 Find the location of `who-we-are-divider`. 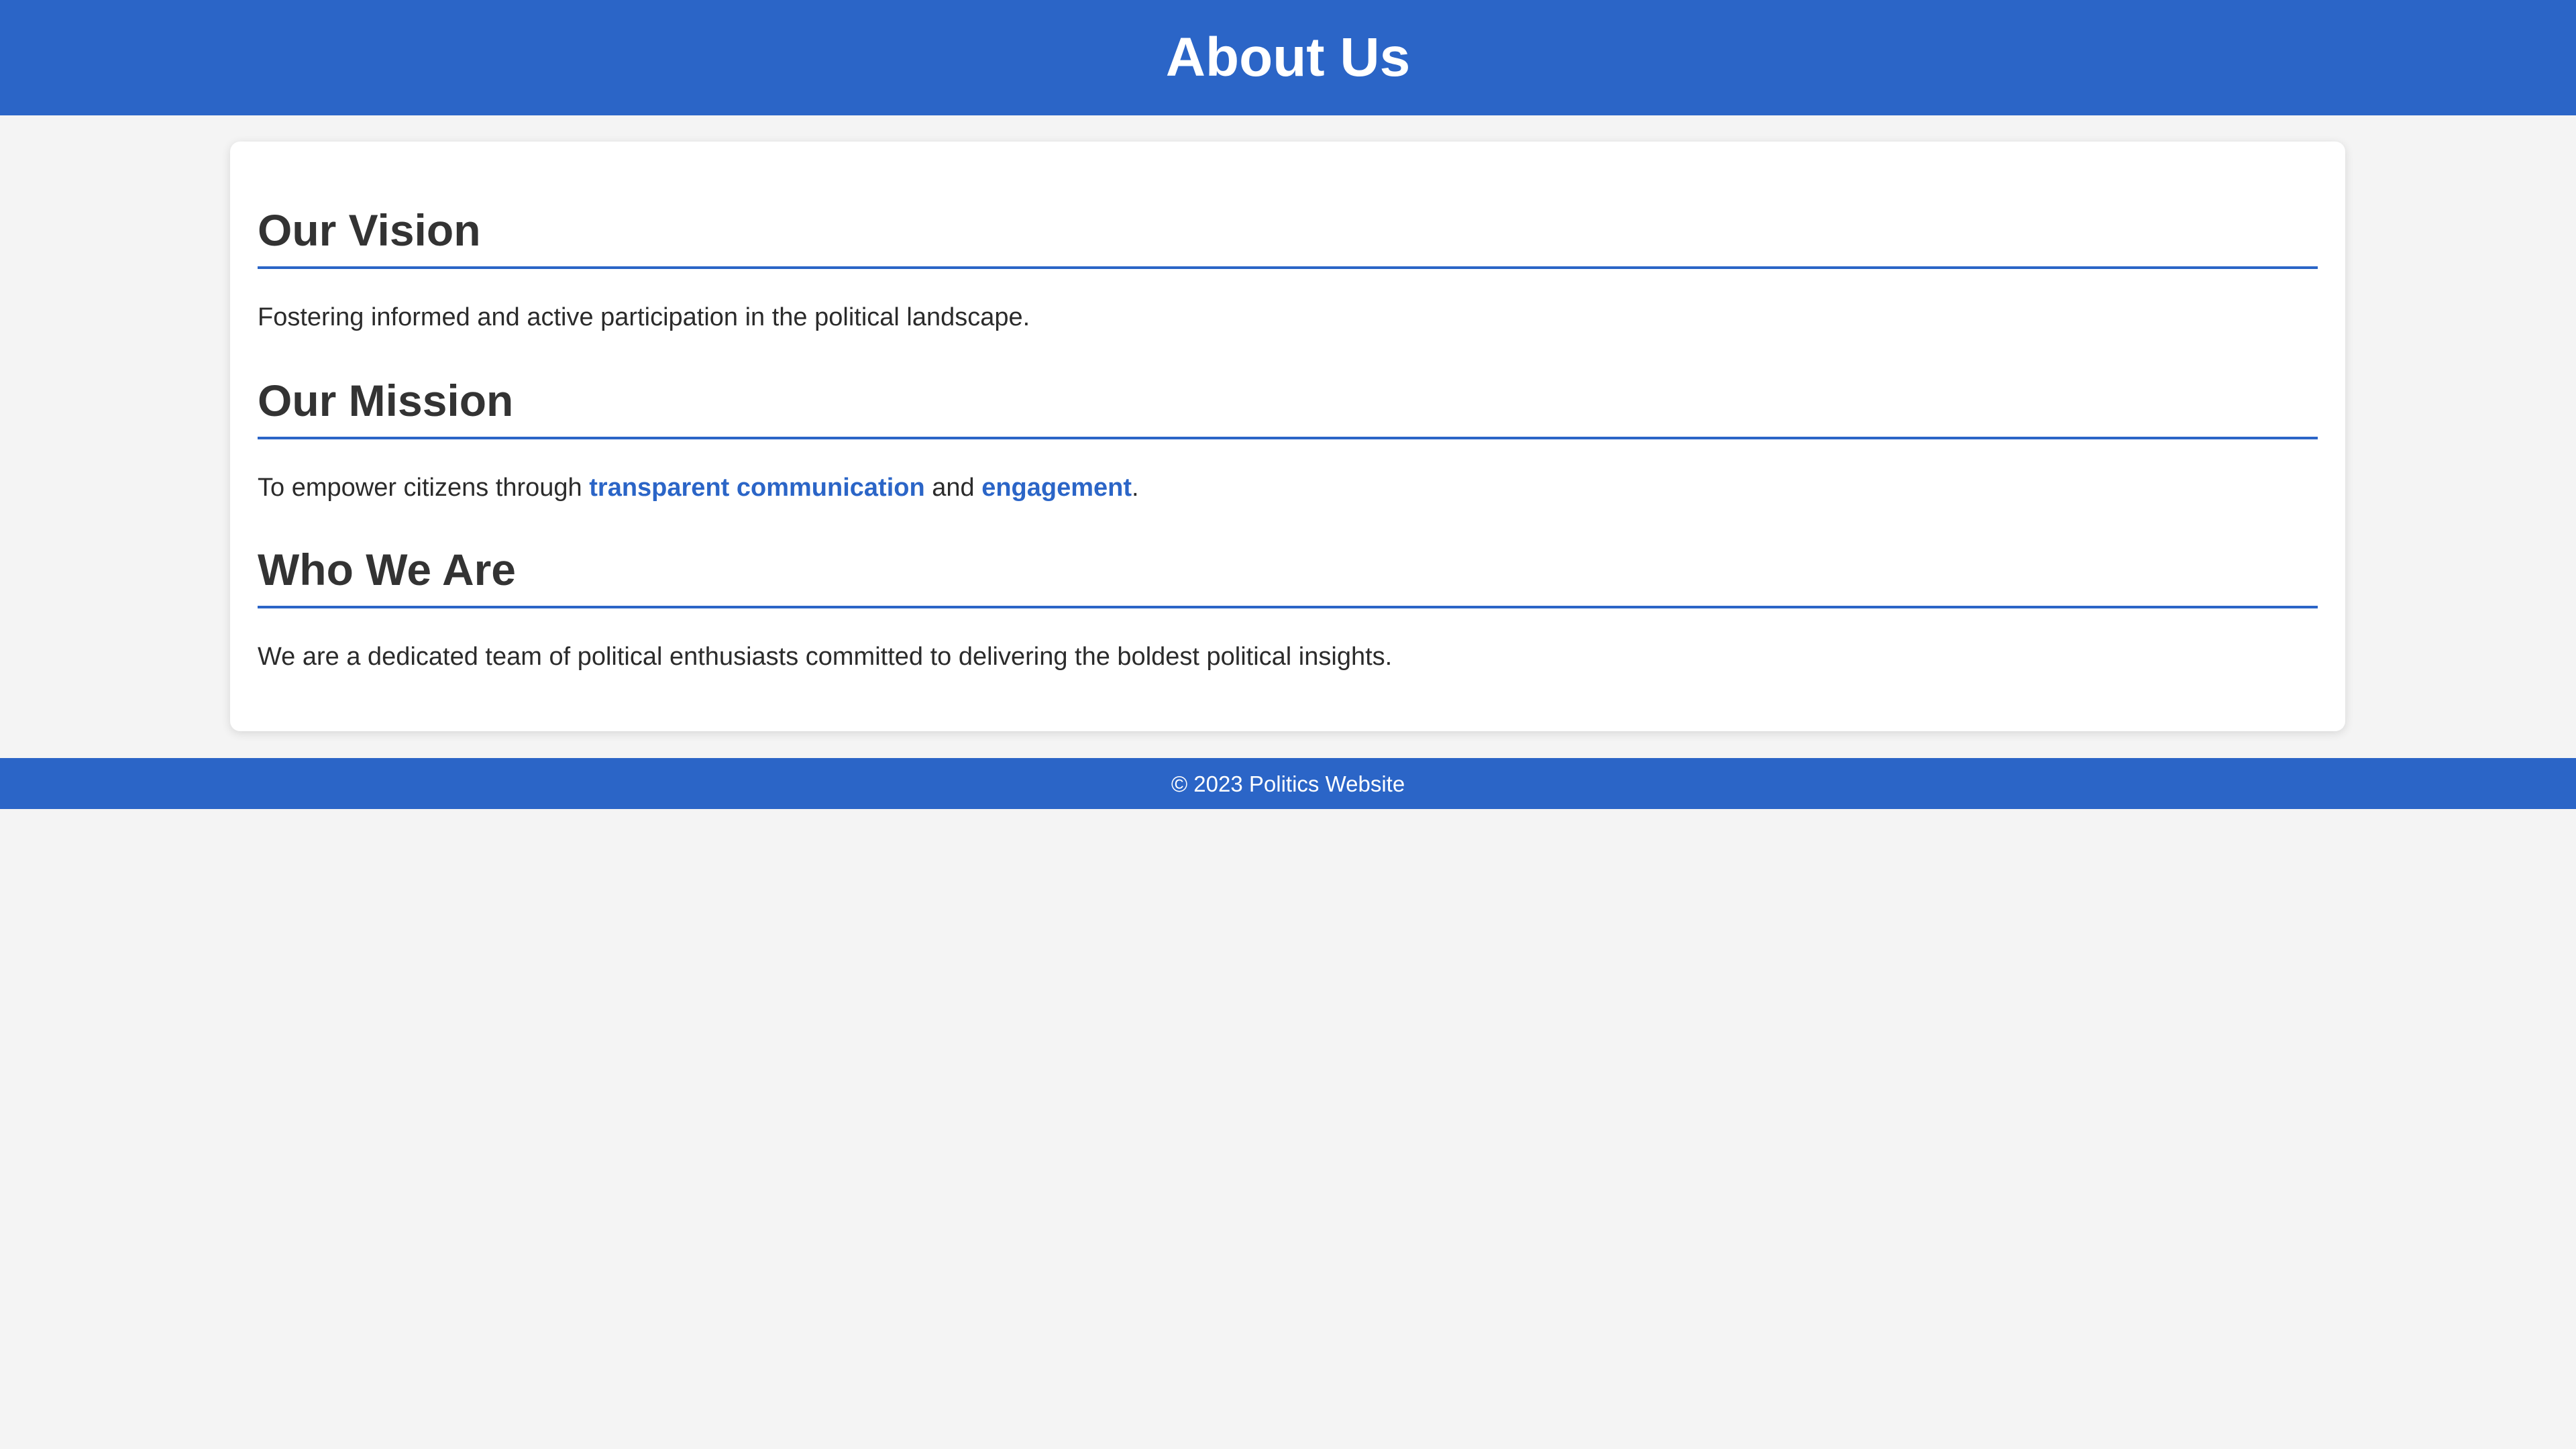

who-we-are-divider is located at coordinates (1288, 607).